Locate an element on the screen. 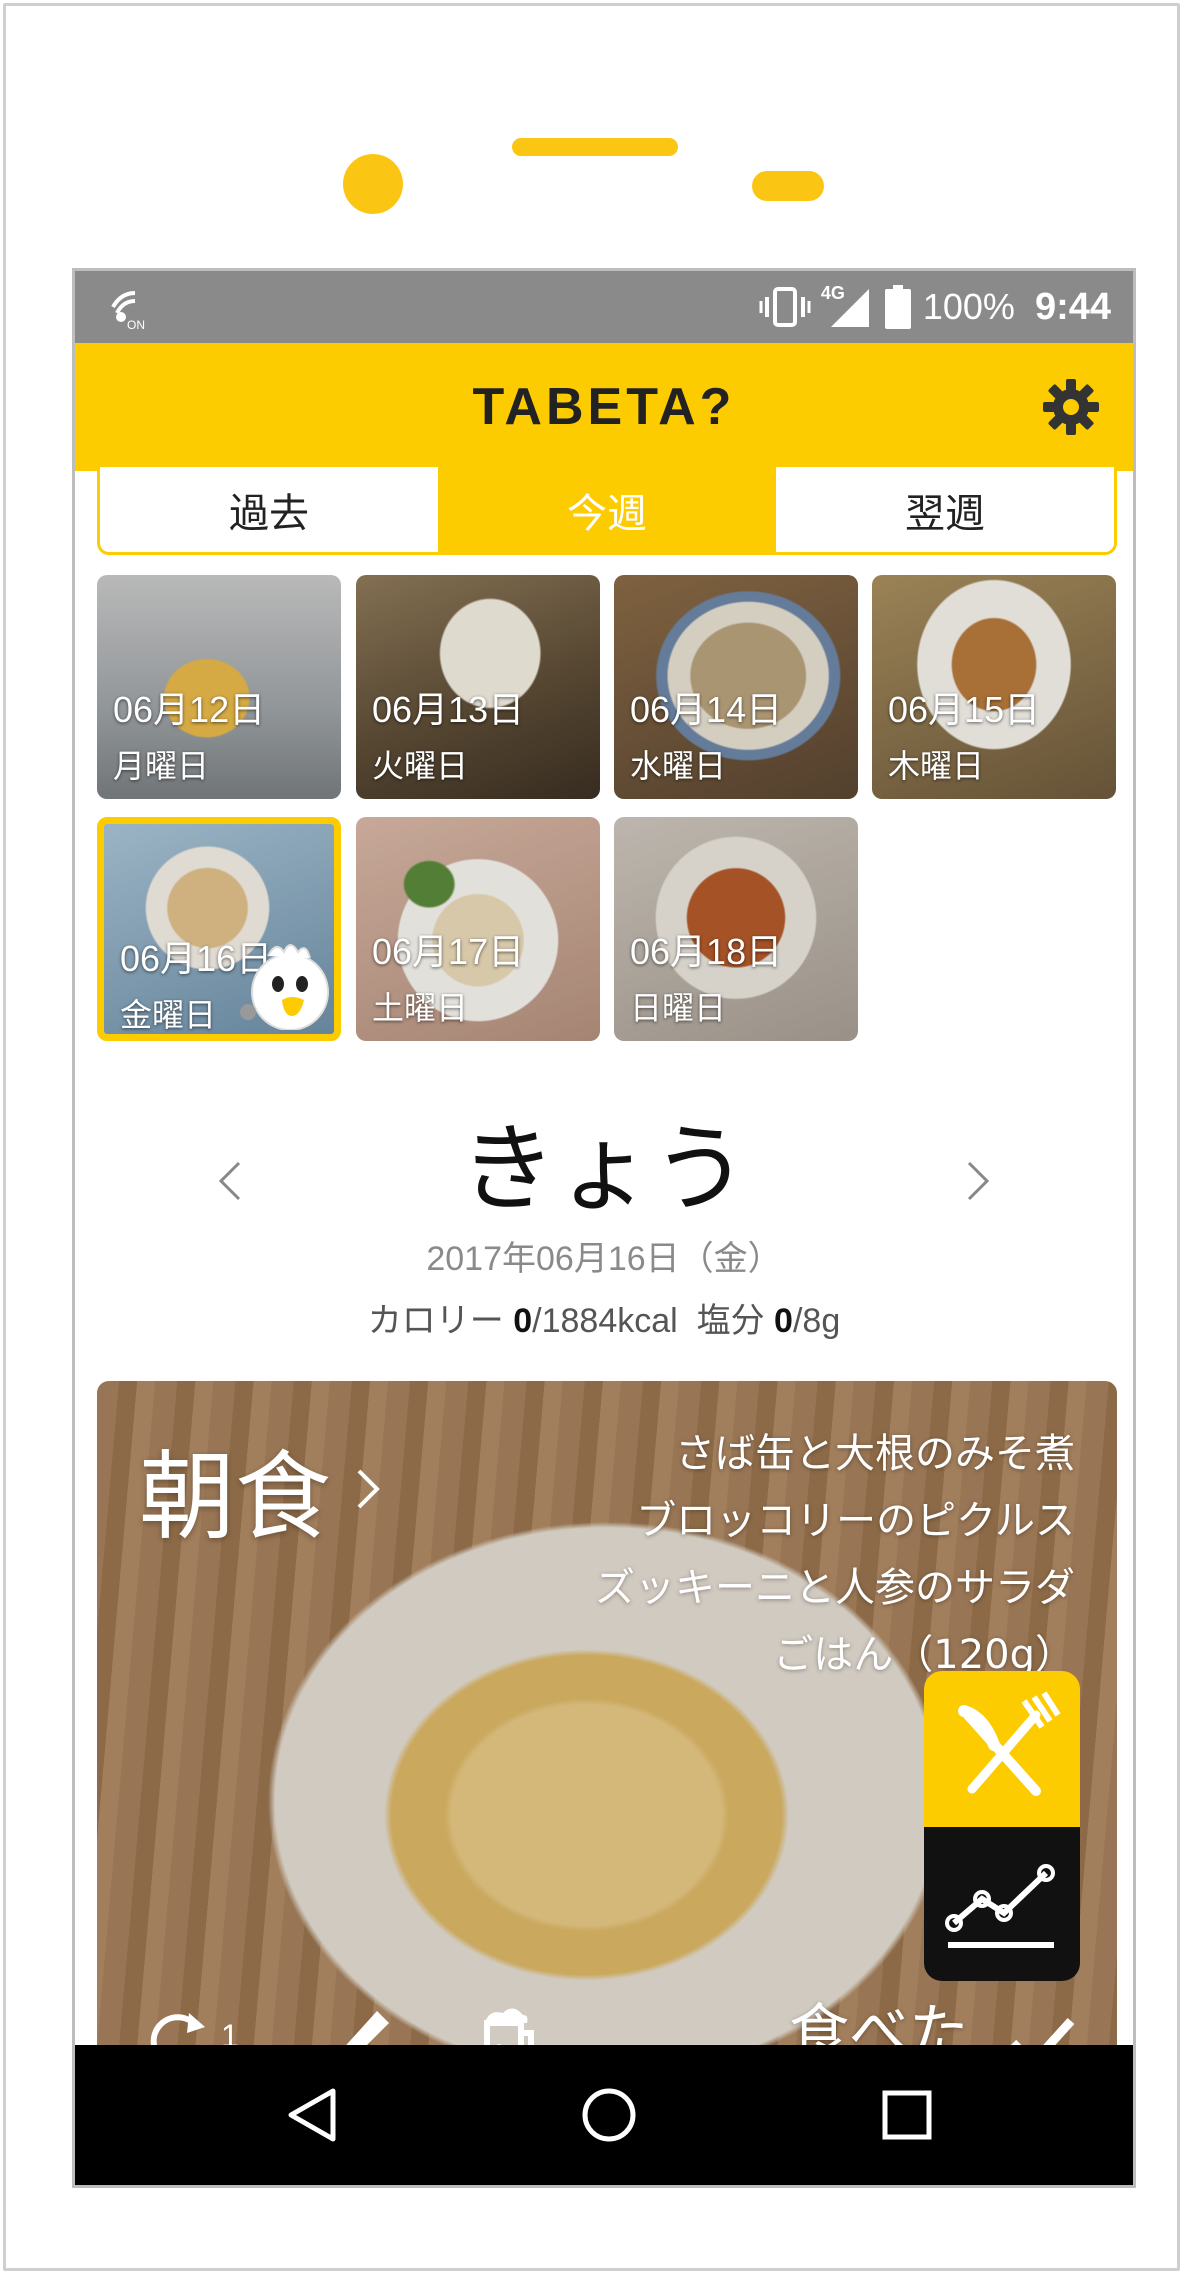  day-weekday: 金曜日 is located at coordinates (168, 1015).